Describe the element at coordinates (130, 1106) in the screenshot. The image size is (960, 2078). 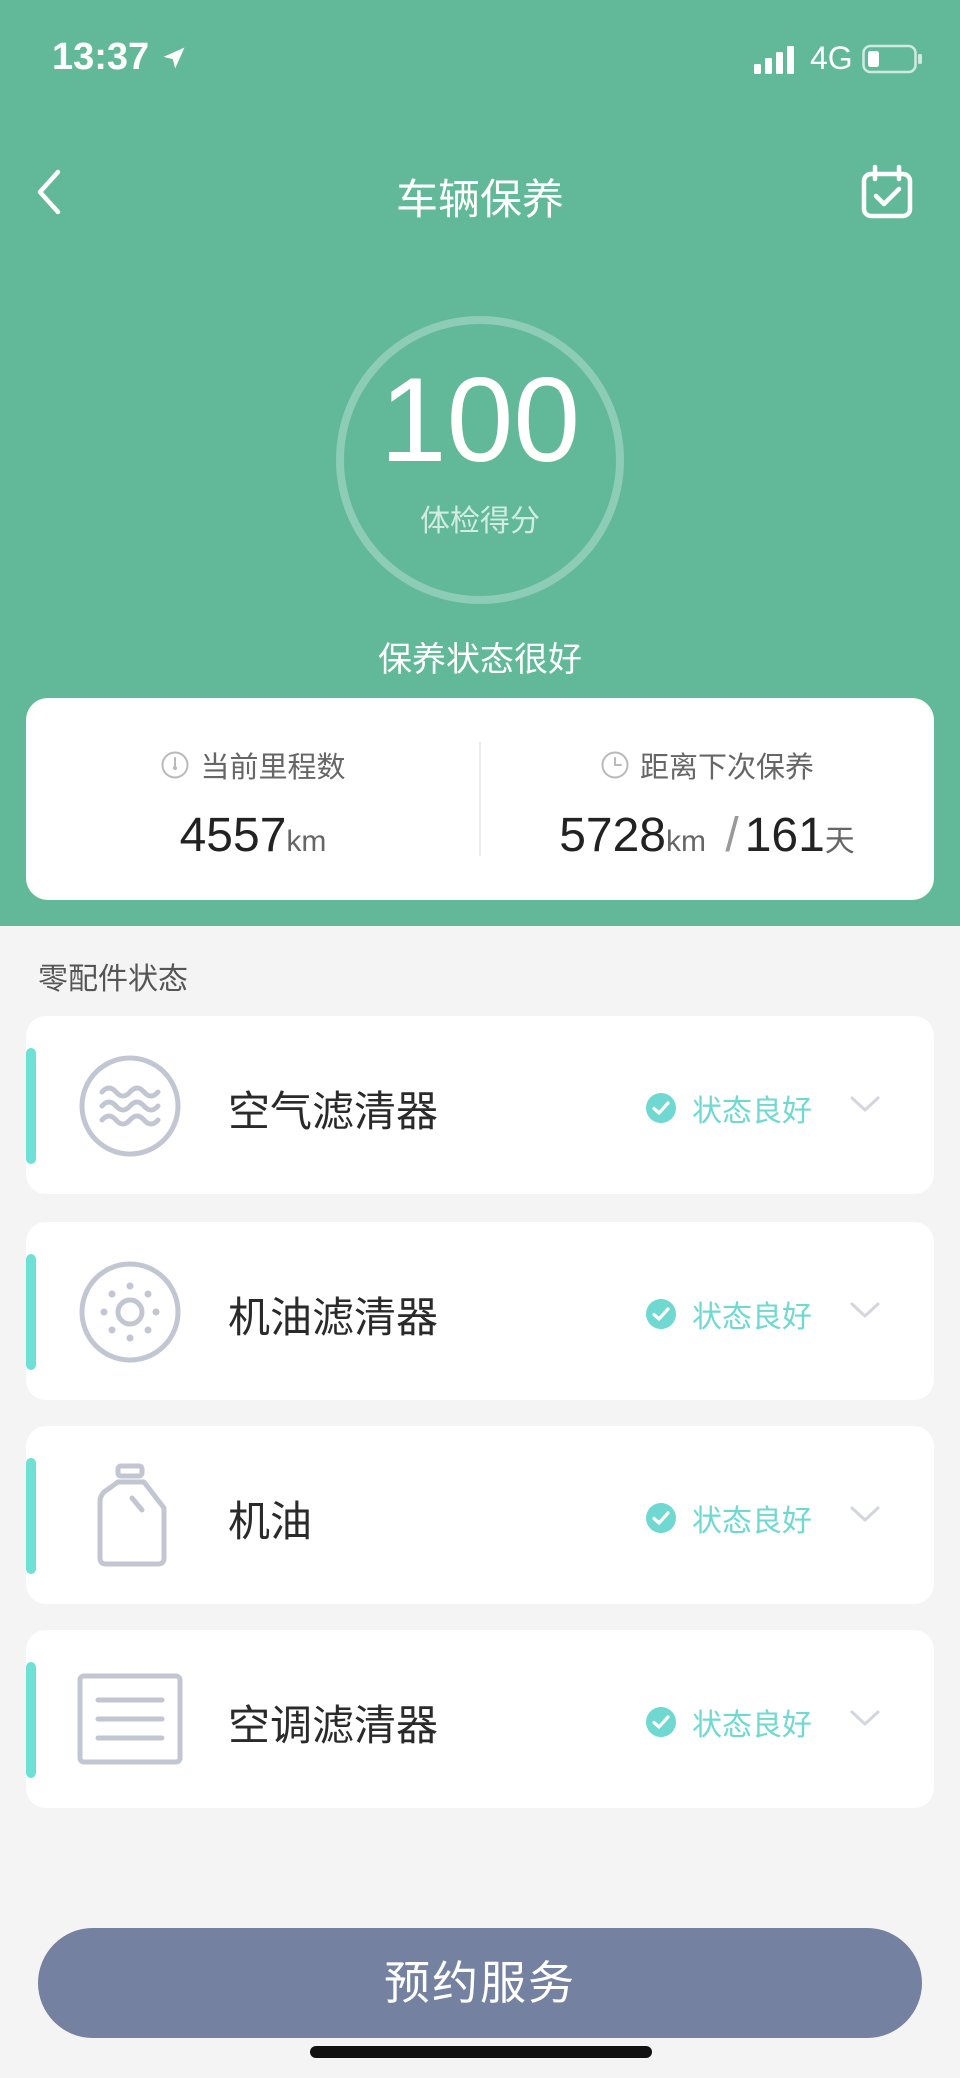
I see `air-filter-icon` at that location.